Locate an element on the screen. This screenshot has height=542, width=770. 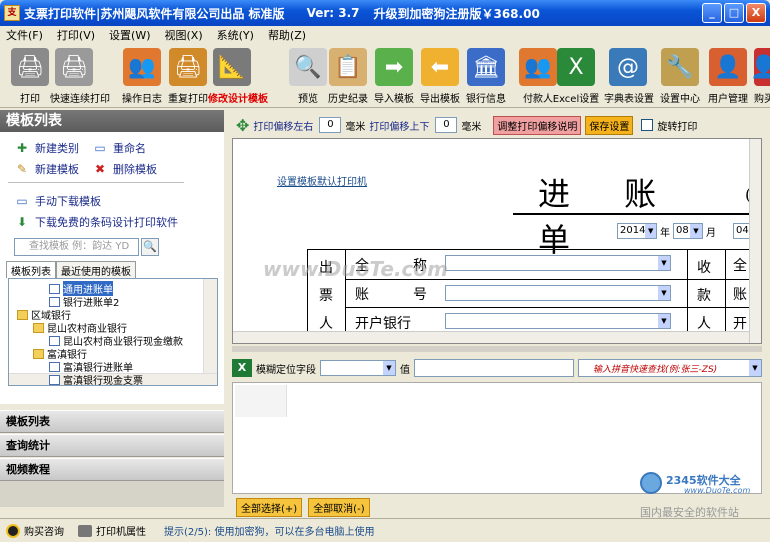
template-search-input: 查找模板 例：韵达 YD is located at coordinates (76, 247).